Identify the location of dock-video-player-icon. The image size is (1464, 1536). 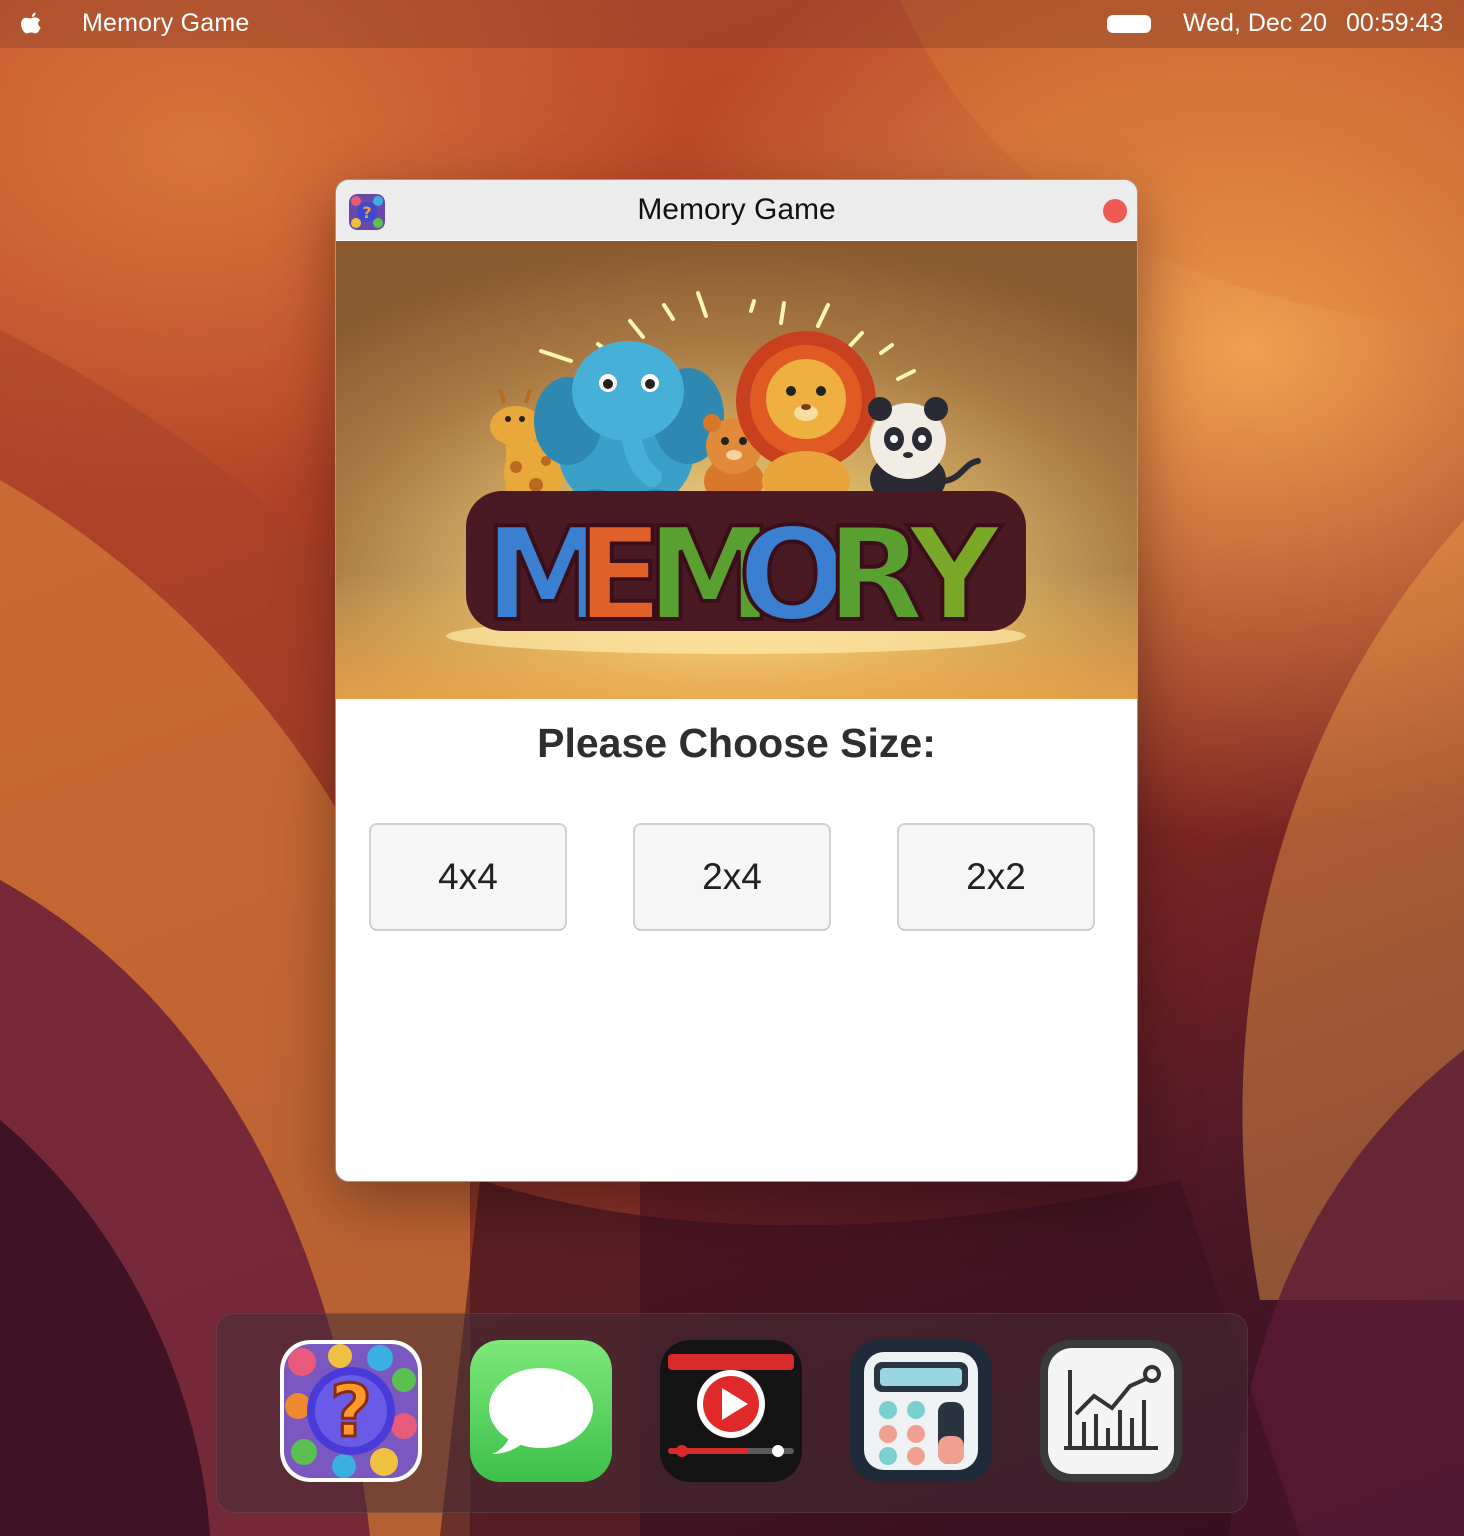
(731, 1411).